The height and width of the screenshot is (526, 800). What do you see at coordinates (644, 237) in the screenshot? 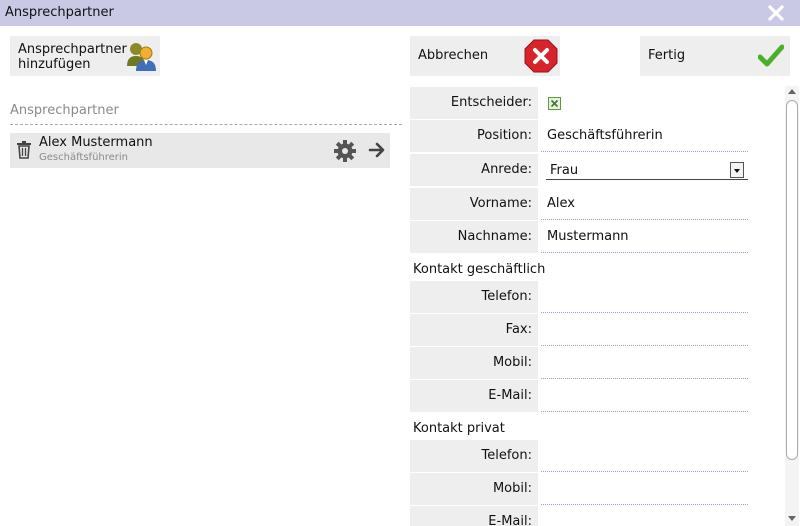
I see `nachname-input: Mustermann` at bounding box center [644, 237].